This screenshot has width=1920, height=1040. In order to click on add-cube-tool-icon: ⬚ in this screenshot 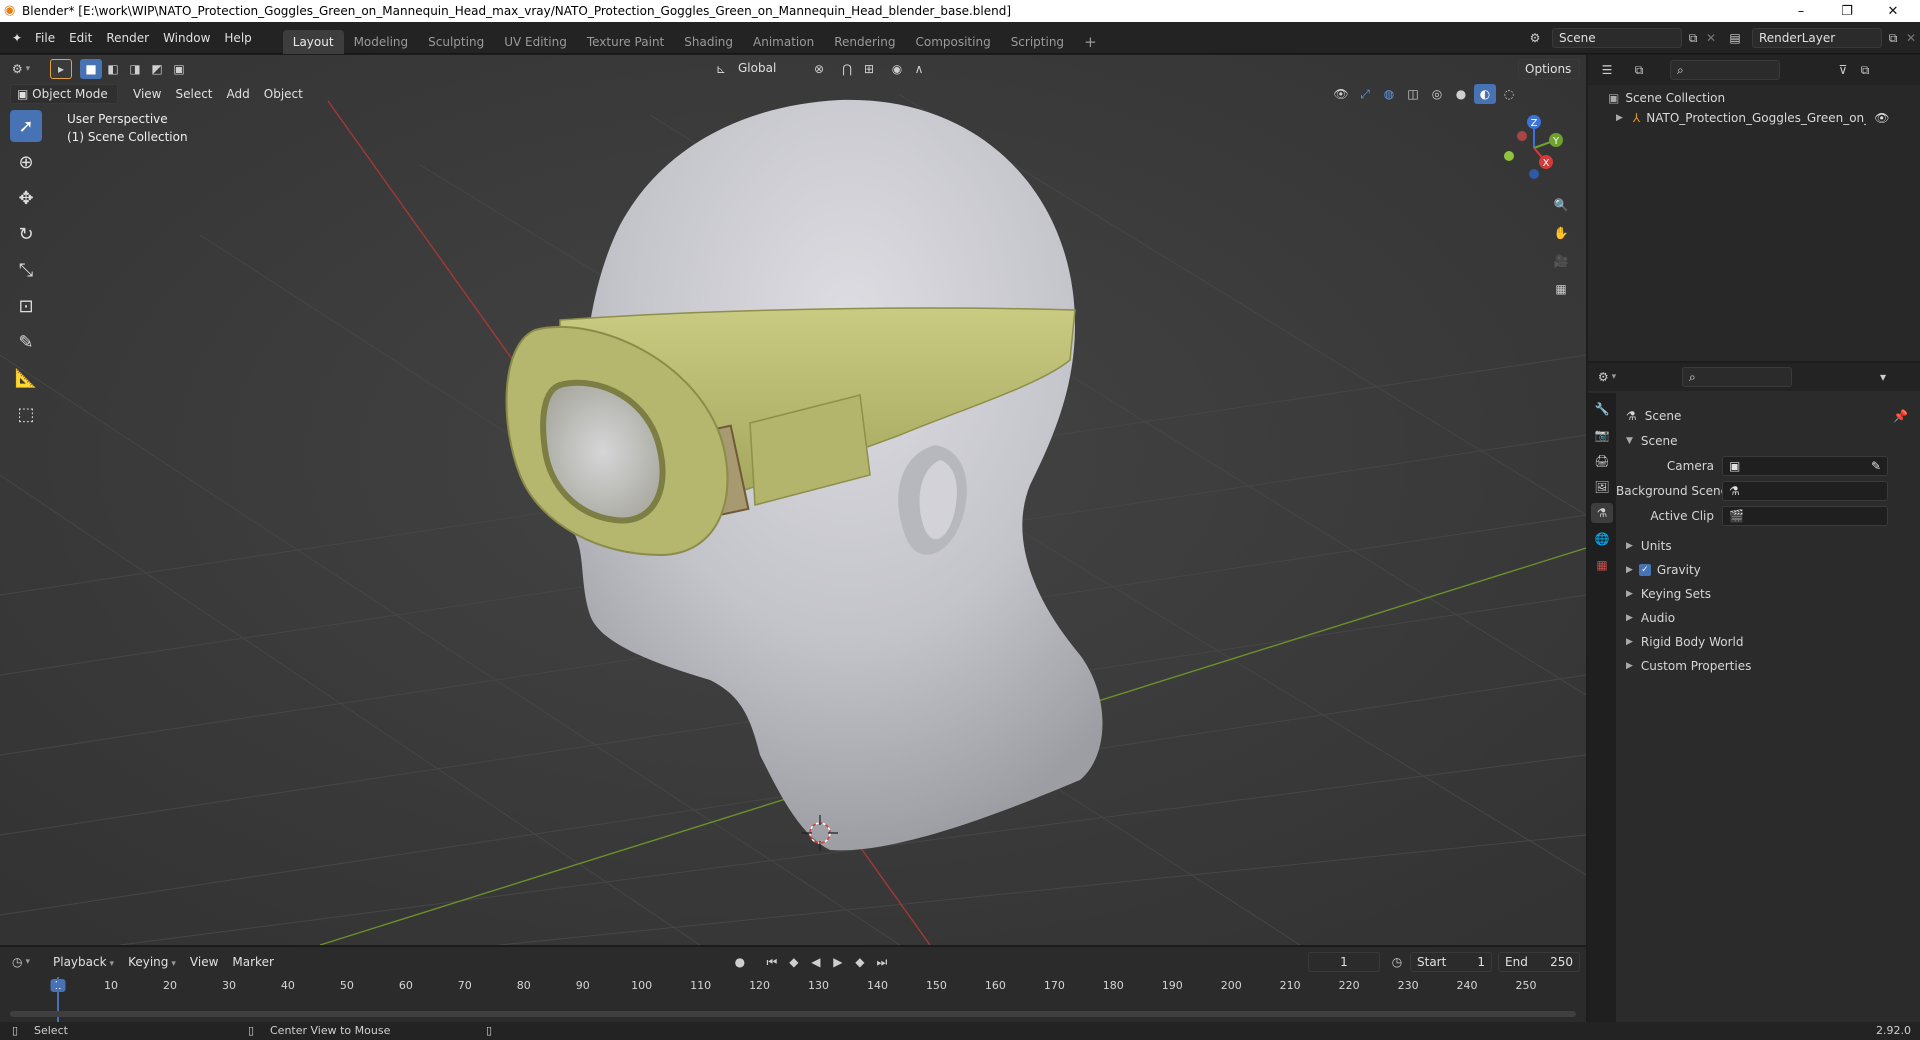, I will do `click(26, 414)`.